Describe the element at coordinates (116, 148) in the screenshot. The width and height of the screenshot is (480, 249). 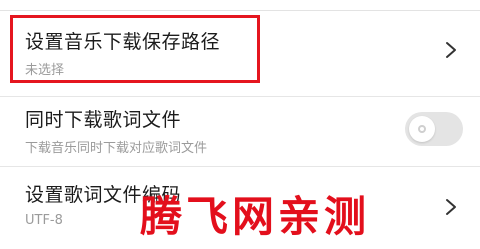
I see `setting-download-lyrics-description: 下载音乐同时下载对应歌词文件` at that location.